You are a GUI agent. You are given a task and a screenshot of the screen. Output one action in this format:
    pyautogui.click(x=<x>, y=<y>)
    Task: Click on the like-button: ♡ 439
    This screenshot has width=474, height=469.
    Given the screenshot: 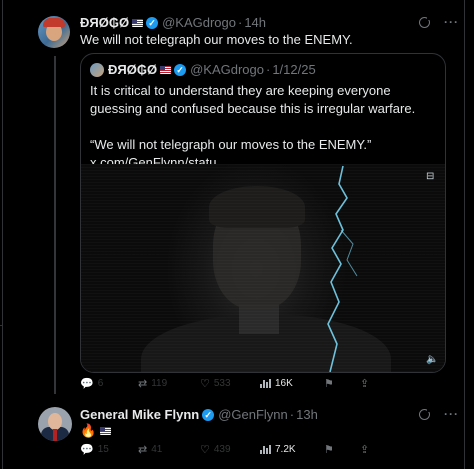 What is the action you would take?
    pyautogui.click(x=230, y=449)
    